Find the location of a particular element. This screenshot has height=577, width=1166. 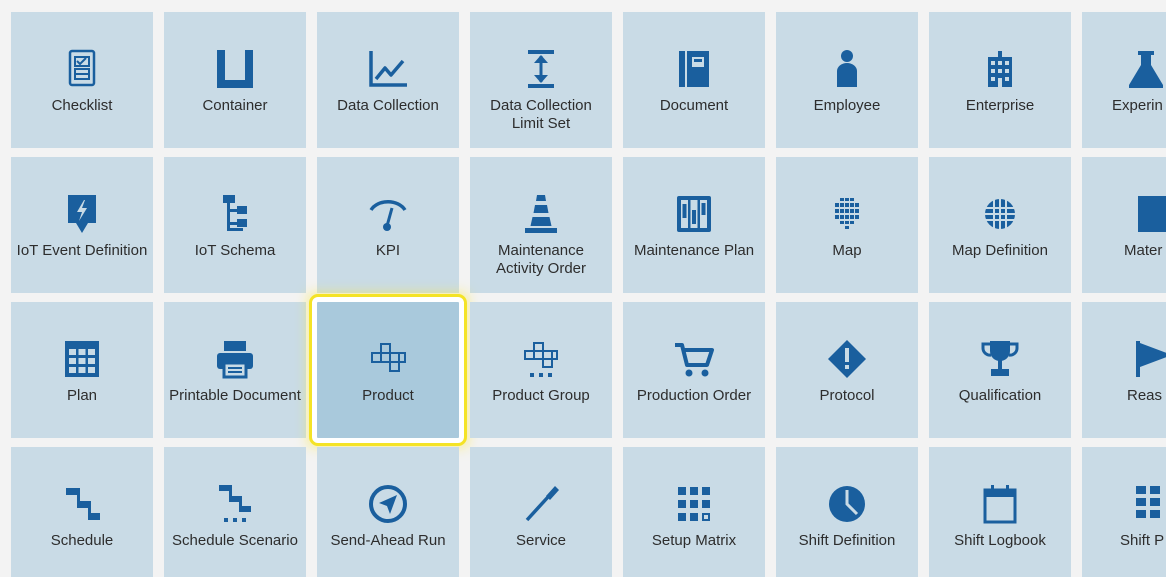

tile-product: Product is located at coordinates (388, 370).